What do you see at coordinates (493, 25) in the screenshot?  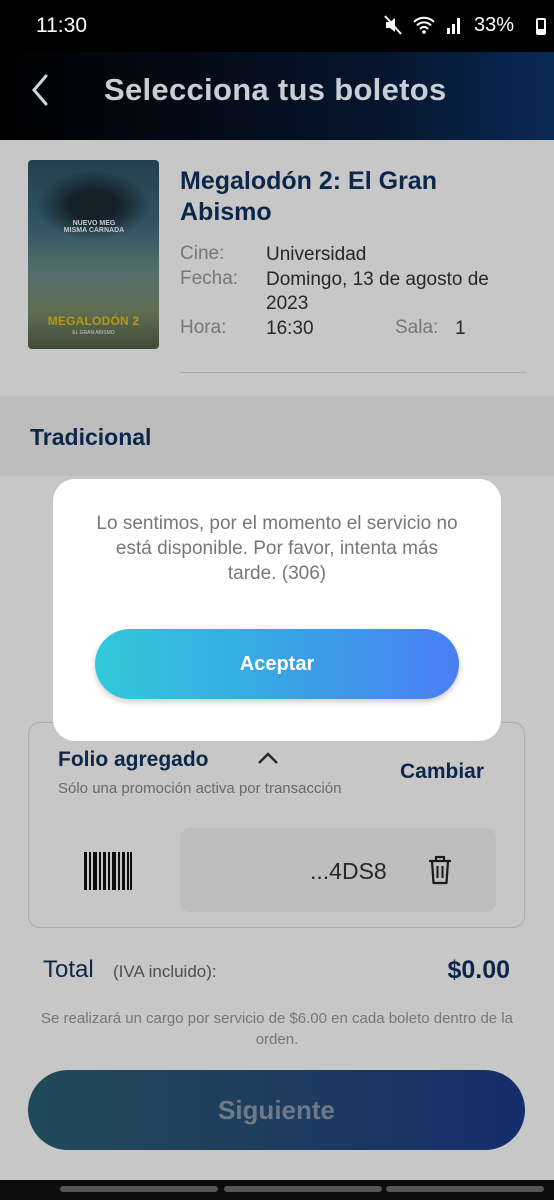 I see `battery-text: 33%` at bounding box center [493, 25].